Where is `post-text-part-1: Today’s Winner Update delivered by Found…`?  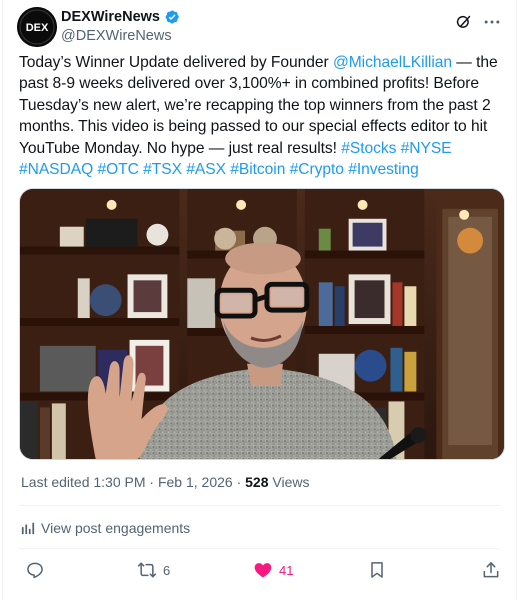
post-text-part-1: Today’s Winner Update delivered by Found… is located at coordinates (176, 62).